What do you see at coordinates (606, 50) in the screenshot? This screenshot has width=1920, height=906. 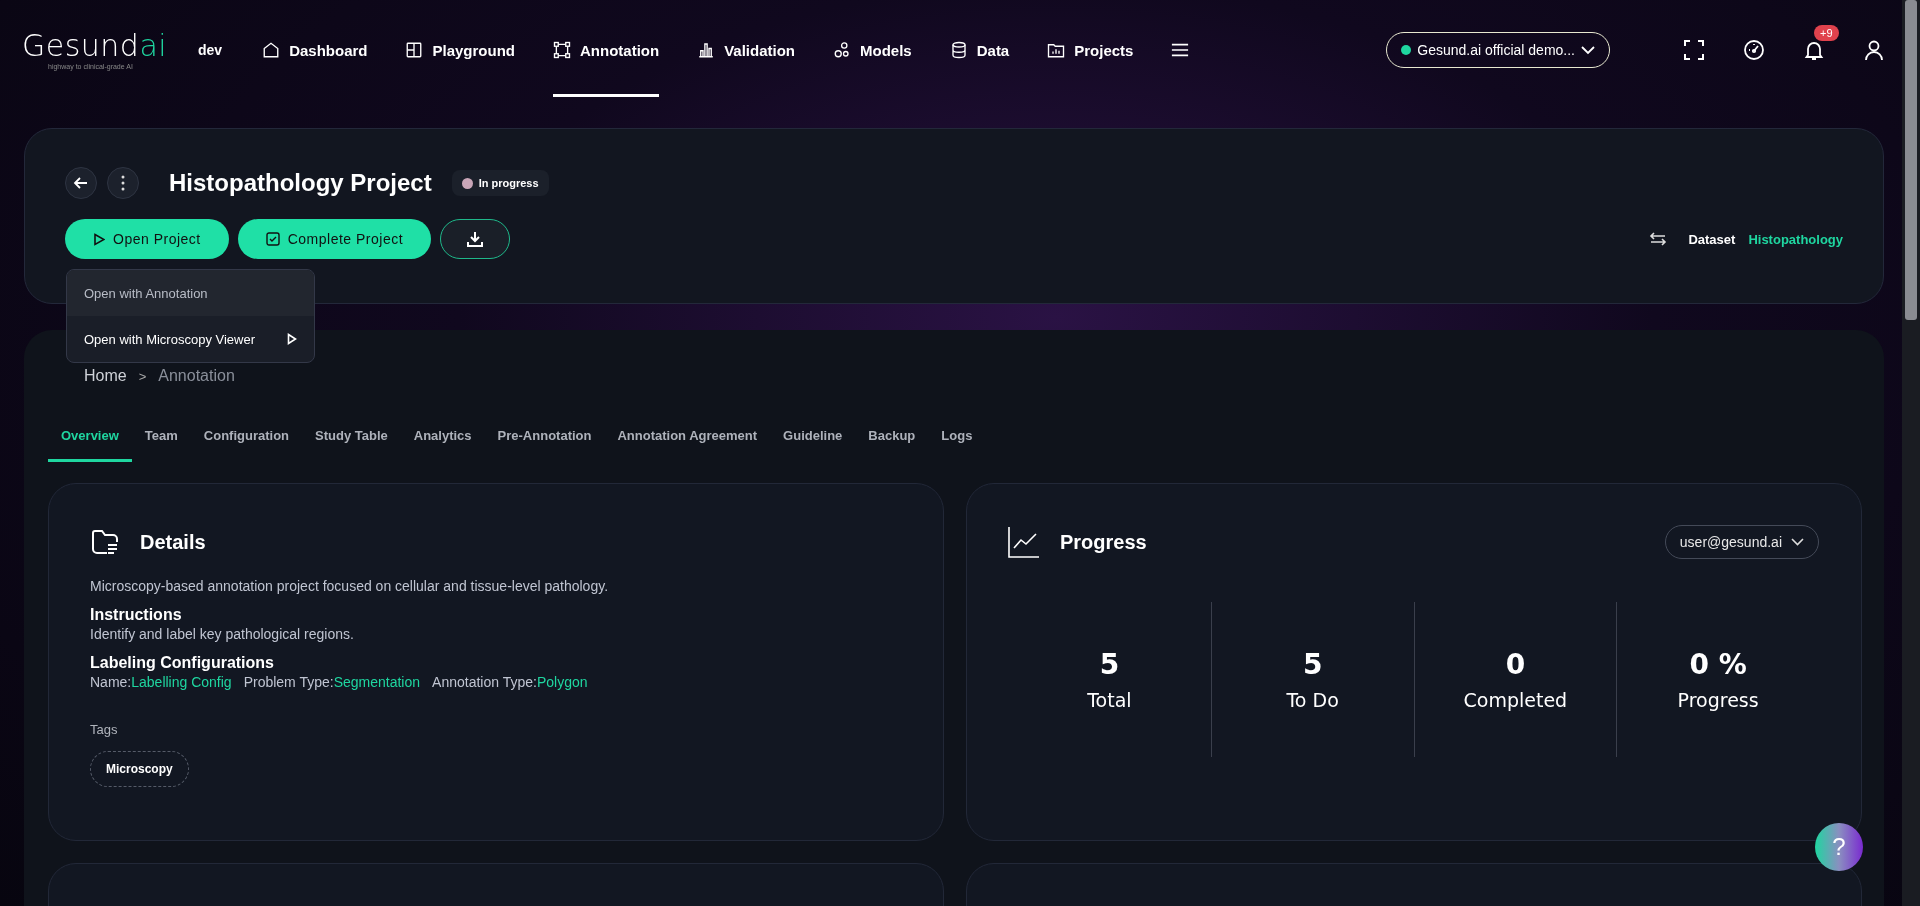 I see `nav-link: Annotation` at bounding box center [606, 50].